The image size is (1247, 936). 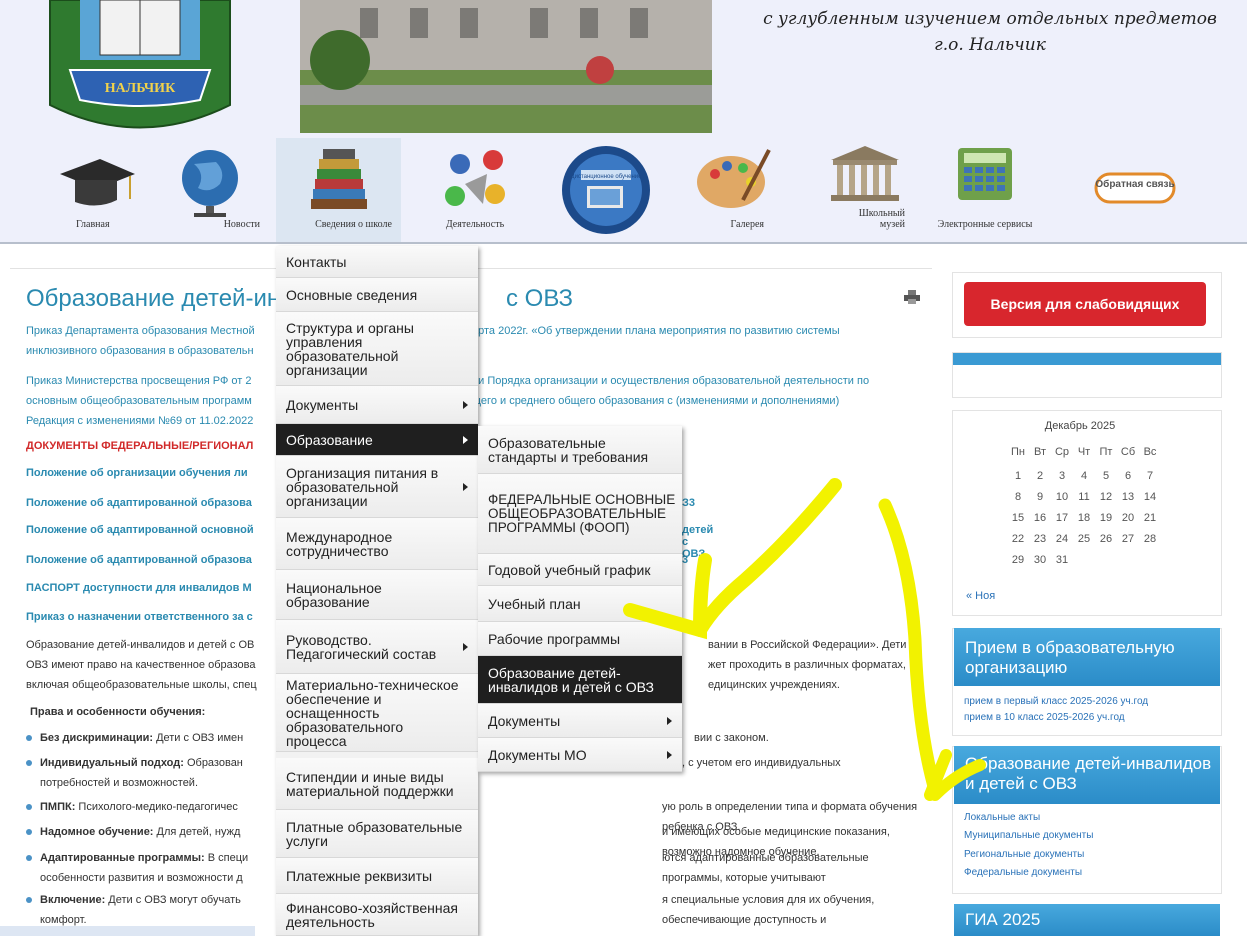 I want to click on ovz-link: Федеральные документы, so click(x=1023, y=872).